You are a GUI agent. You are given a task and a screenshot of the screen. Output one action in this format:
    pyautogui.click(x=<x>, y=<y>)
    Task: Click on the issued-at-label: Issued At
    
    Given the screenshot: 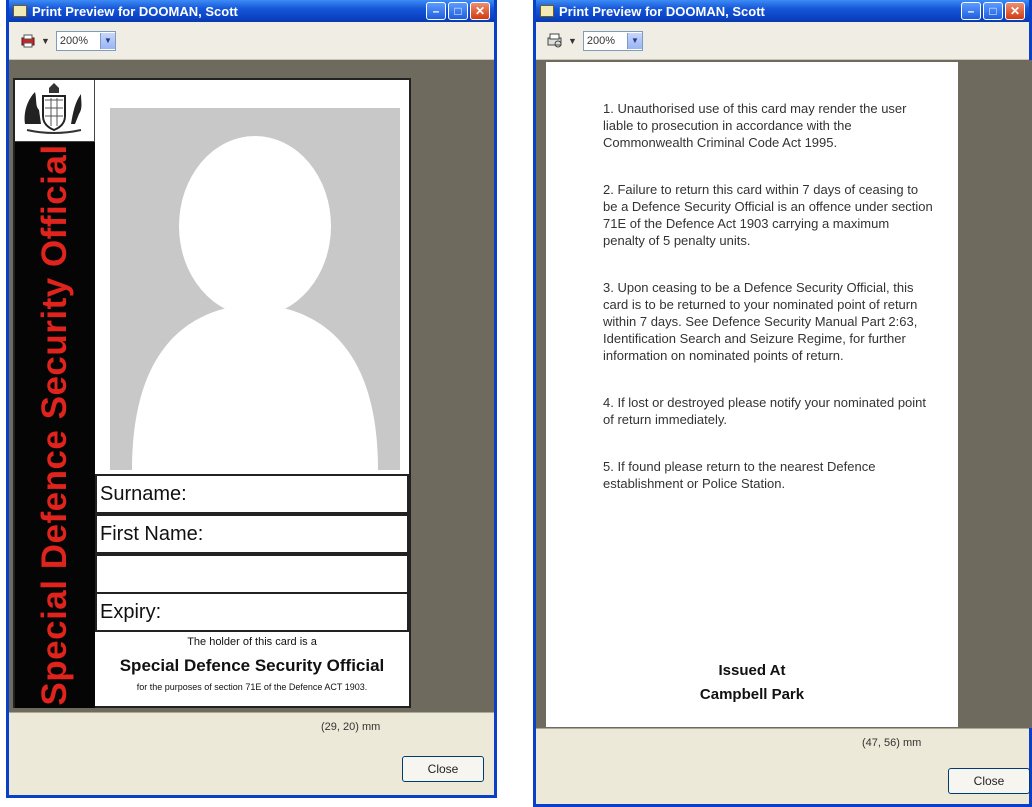 What is the action you would take?
    pyautogui.click(x=752, y=670)
    